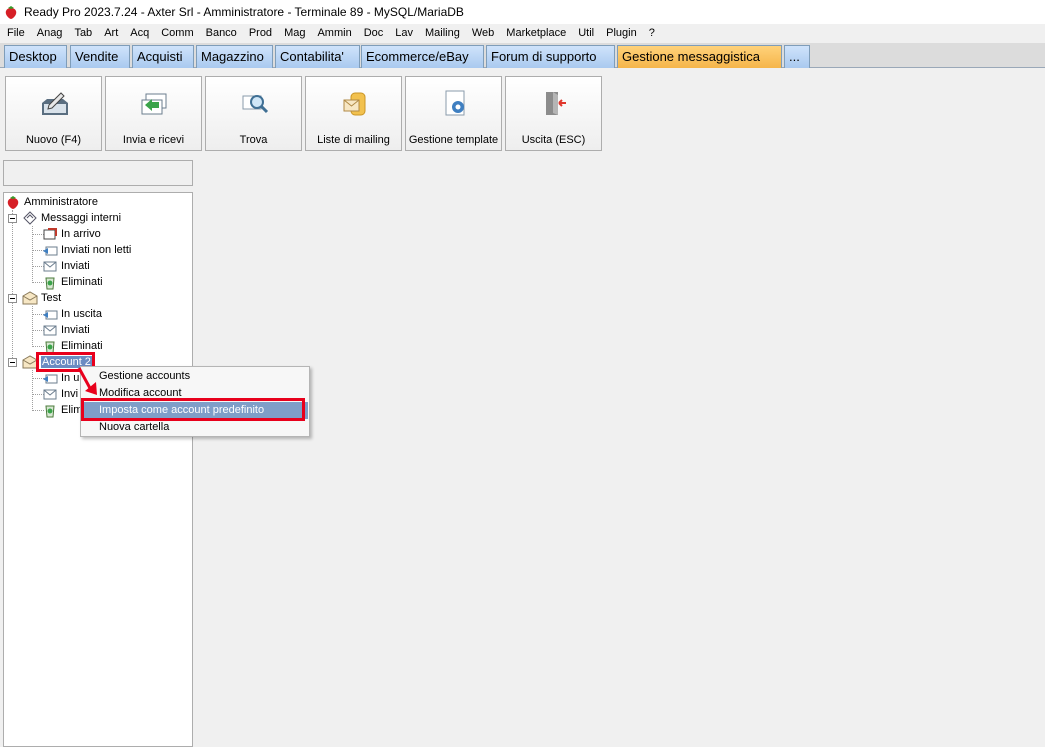  I want to click on tree-group-messaggi-interni: Messaggi interni, so click(71, 218).